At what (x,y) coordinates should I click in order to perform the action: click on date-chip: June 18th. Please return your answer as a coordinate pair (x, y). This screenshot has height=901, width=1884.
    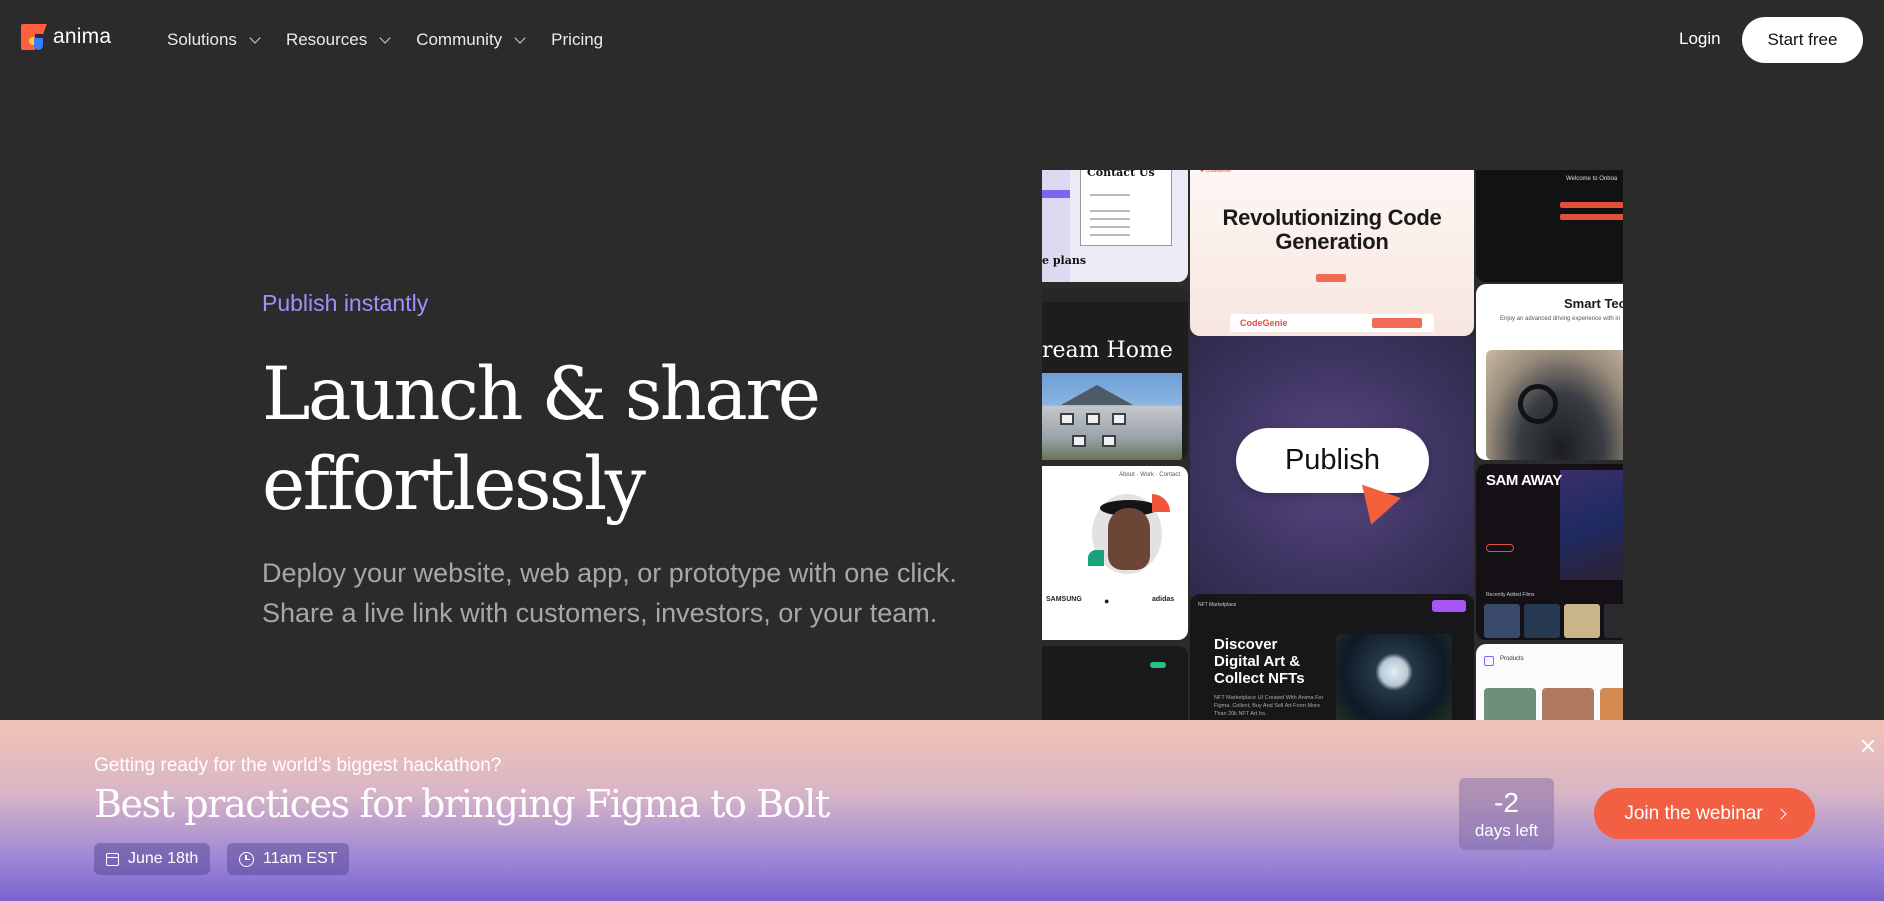
    Looking at the image, I should click on (152, 859).